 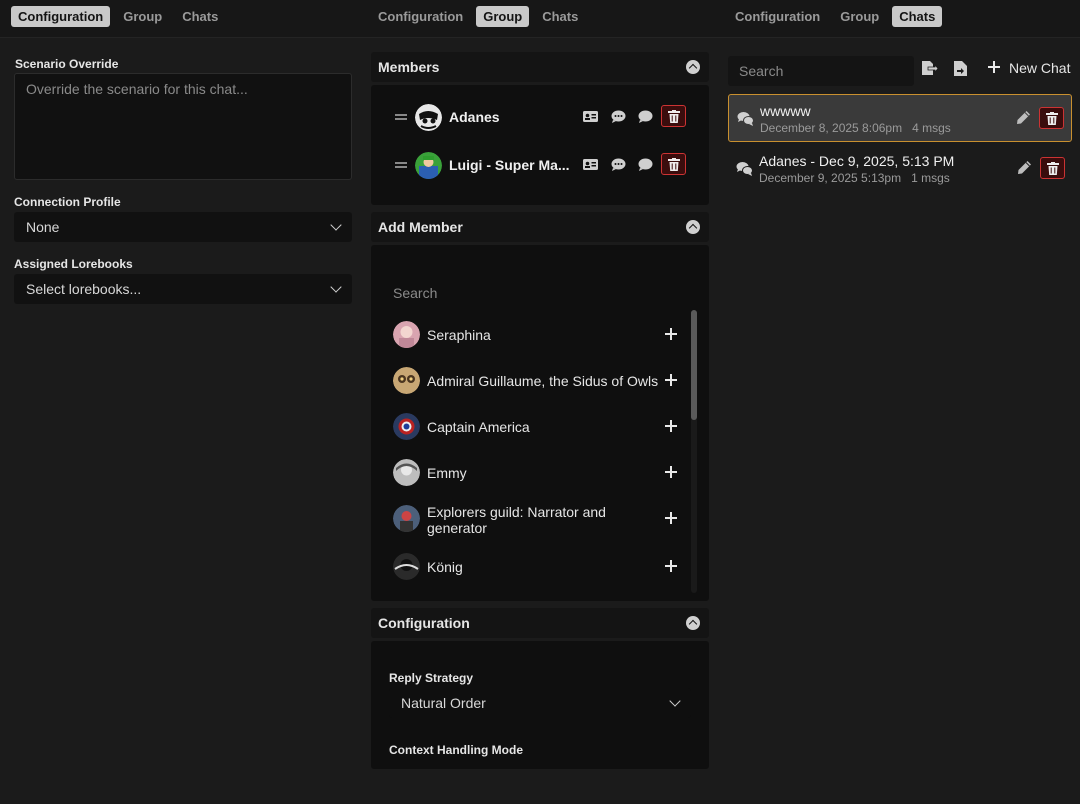 What do you see at coordinates (1040, 68) in the screenshot?
I see `new-chat-label: New Chat` at bounding box center [1040, 68].